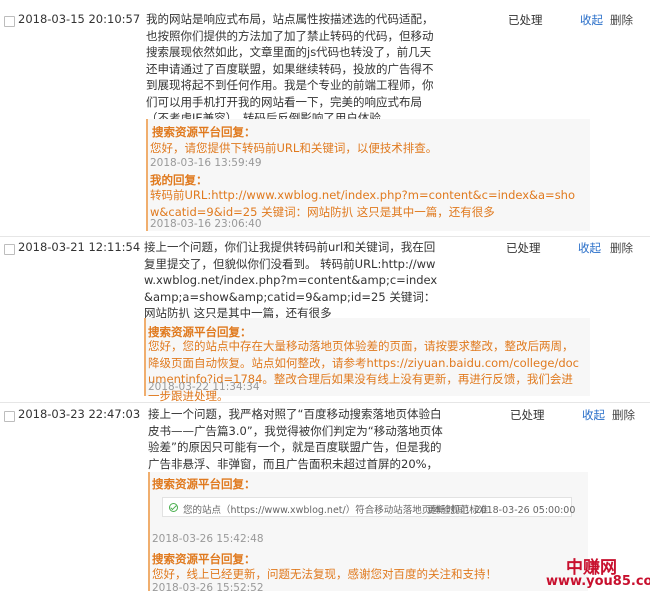  What do you see at coordinates (208, 587) in the screenshot?
I see `reply-time: 2018-03-26 15:52:52` at bounding box center [208, 587].